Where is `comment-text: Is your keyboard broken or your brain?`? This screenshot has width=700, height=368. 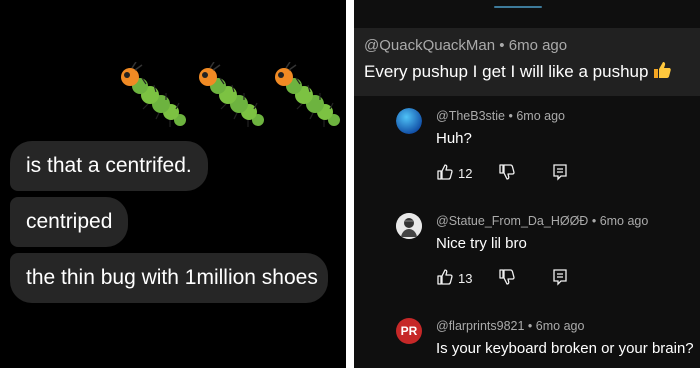
comment-text: Is your keyboard broken or your brain? is located at coordinates (565, 348).